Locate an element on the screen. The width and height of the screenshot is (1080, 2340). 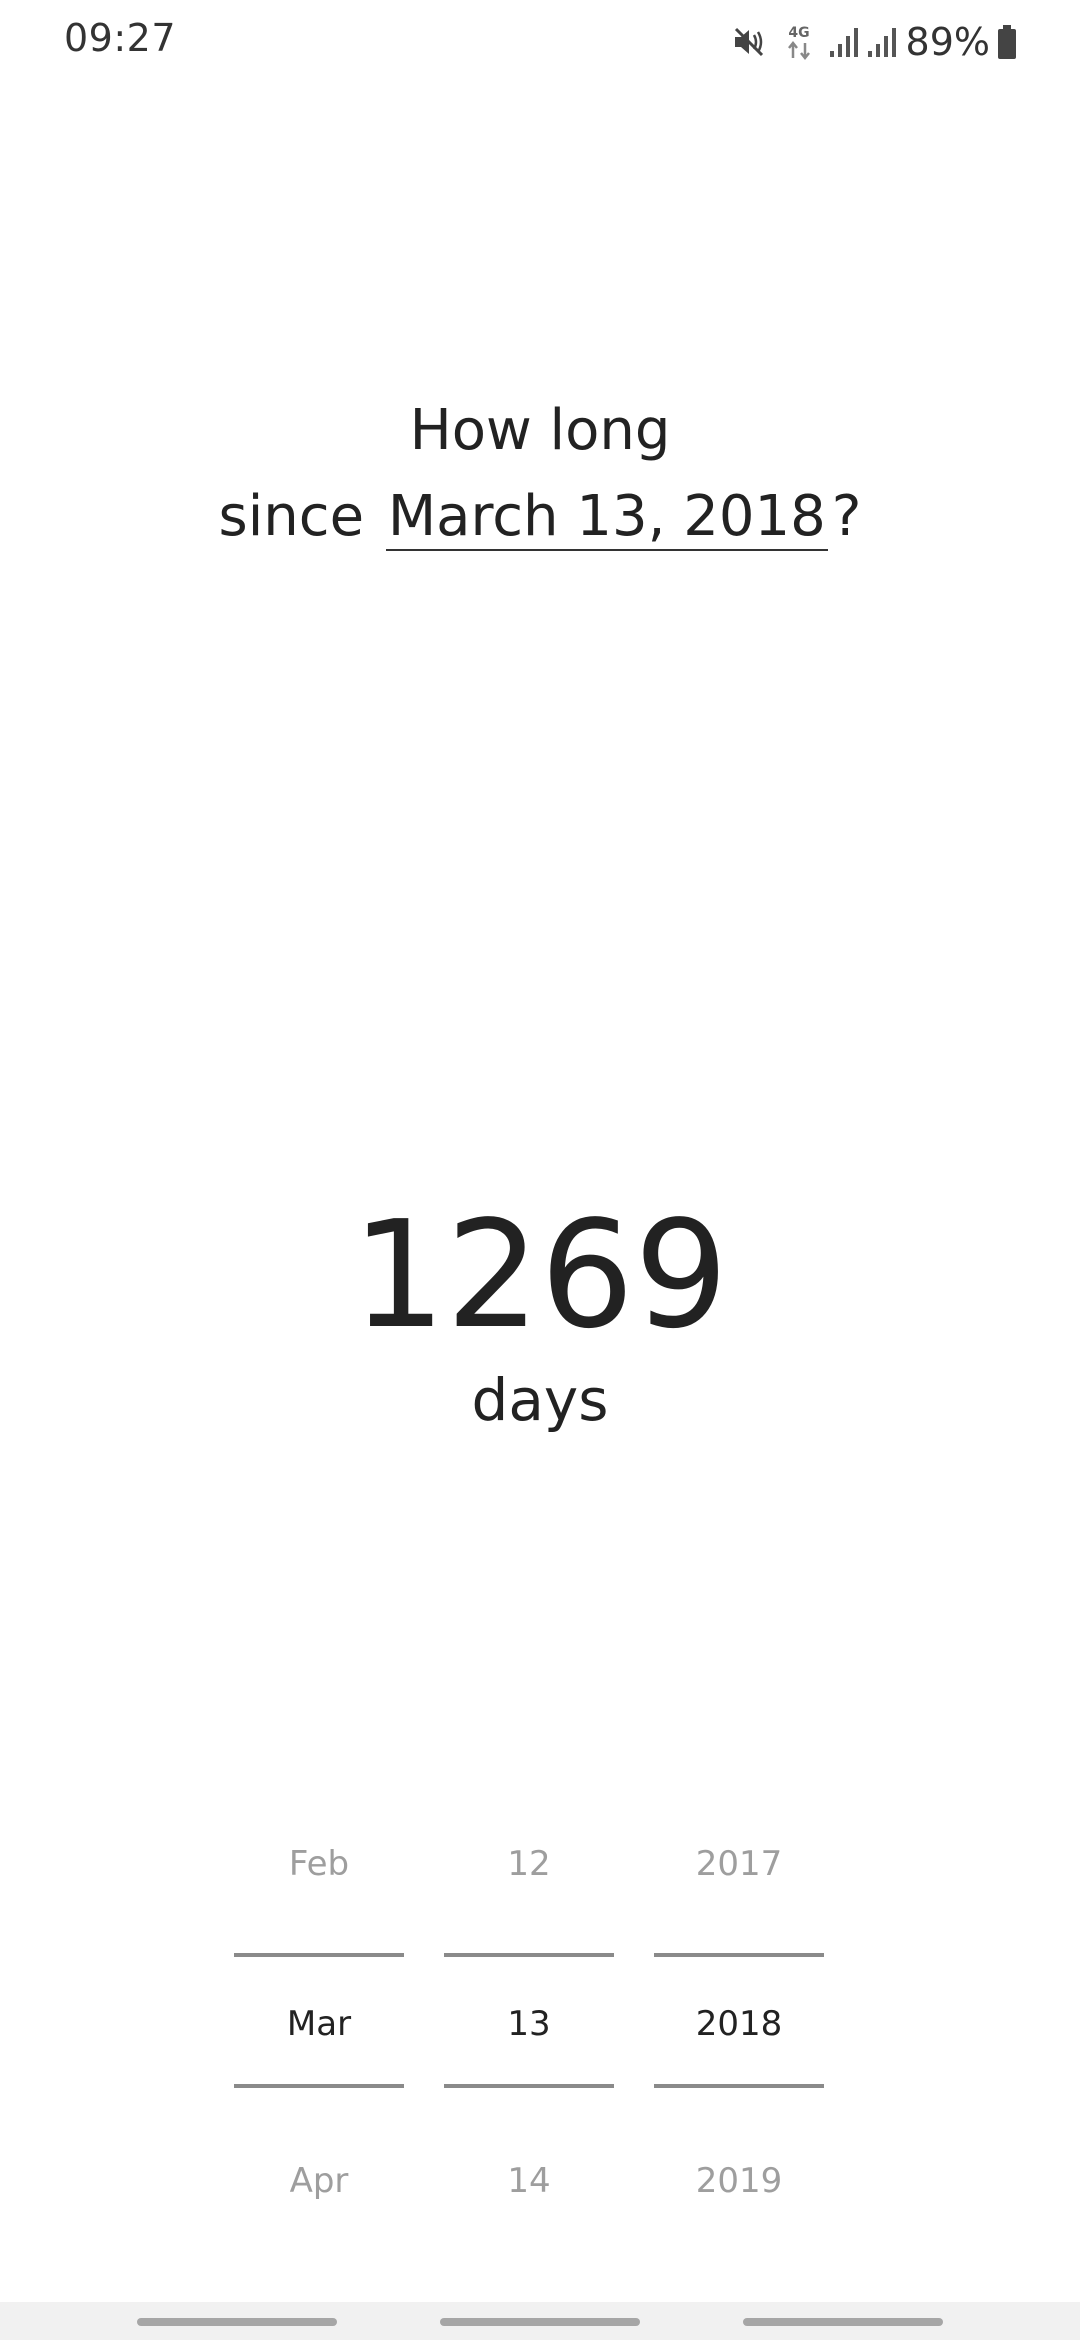
nav-recents-gesture-hint is located at coordinates (237, 2322).